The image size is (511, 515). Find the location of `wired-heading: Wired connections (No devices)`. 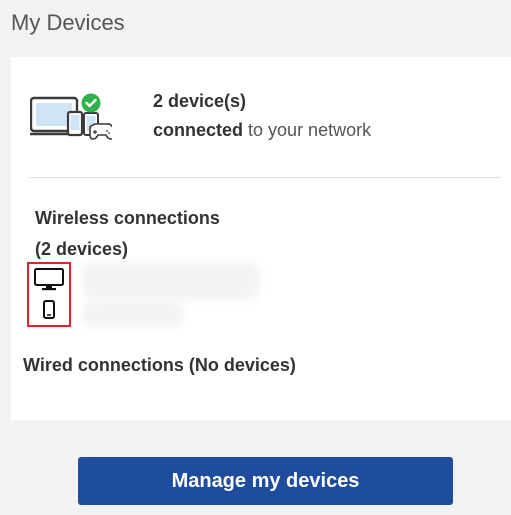

wired-heading: Wired connections (No devices) is located at coordinates (159, 365).